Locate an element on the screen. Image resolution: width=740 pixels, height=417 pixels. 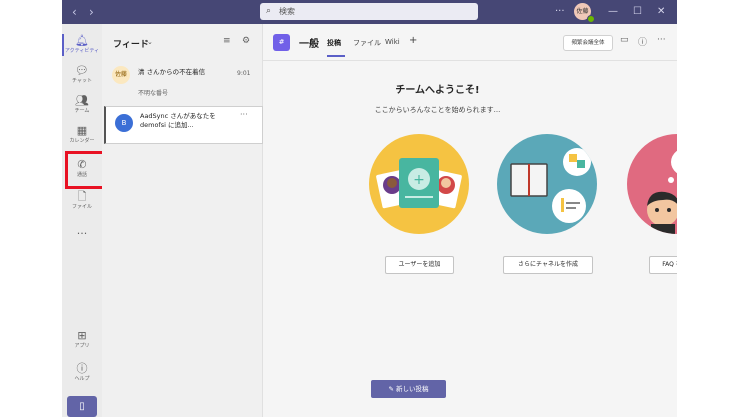
rail-item-label: チャット is located at coordinates (82, 81).